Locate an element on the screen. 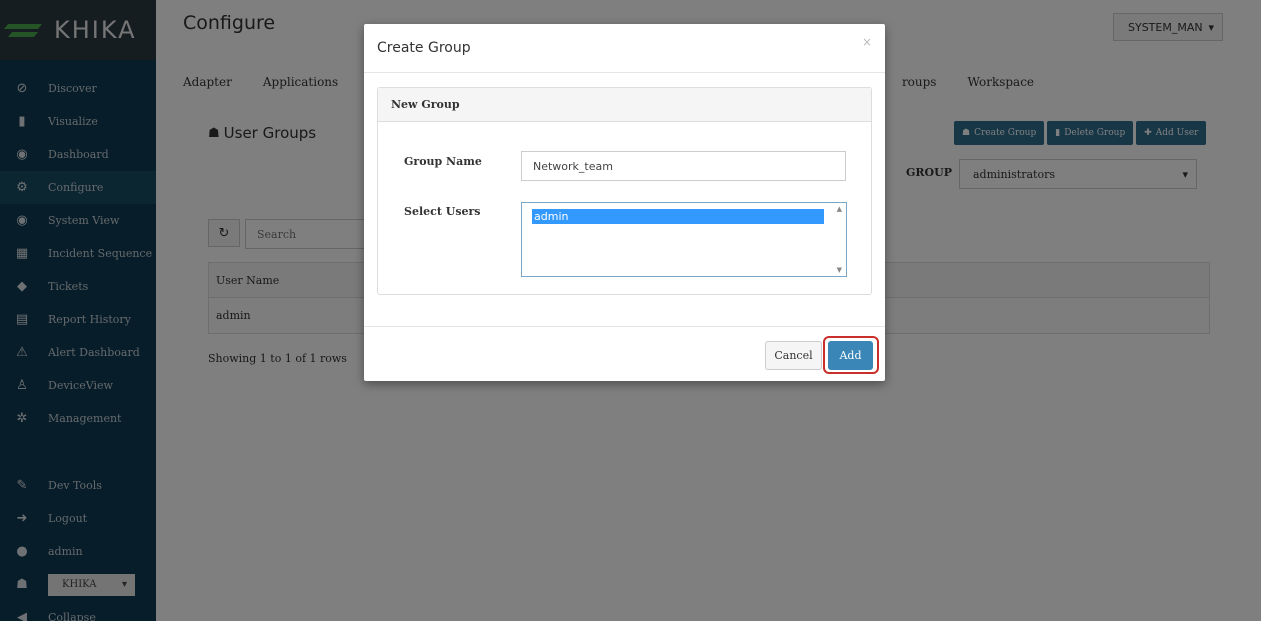 The width and height of the screenshot is (1261, 621). panel-heading: New Group is located at coordinates (624, 105).